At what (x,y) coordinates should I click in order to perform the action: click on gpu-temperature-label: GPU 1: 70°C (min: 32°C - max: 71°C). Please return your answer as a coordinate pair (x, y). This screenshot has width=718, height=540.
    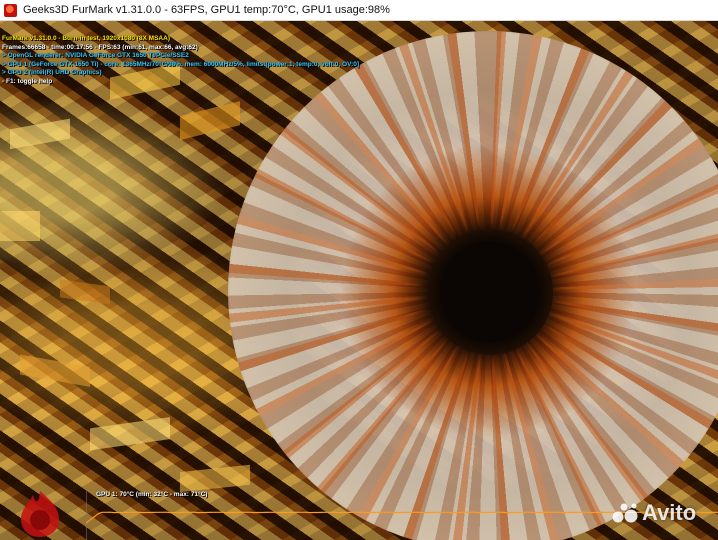
    Looking at the image, I should click on (152, 494).